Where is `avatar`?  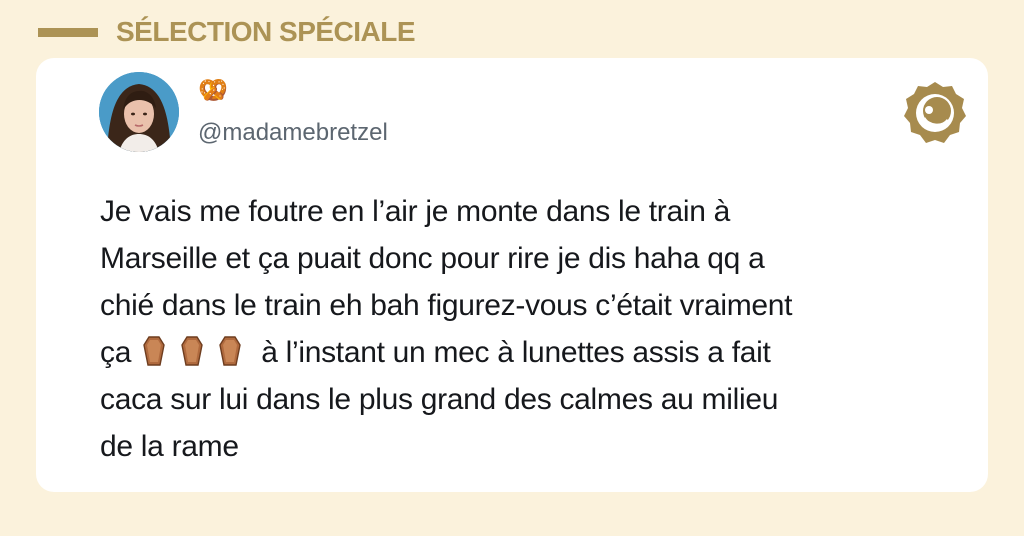
avatar is located at coordinates (139, 112).